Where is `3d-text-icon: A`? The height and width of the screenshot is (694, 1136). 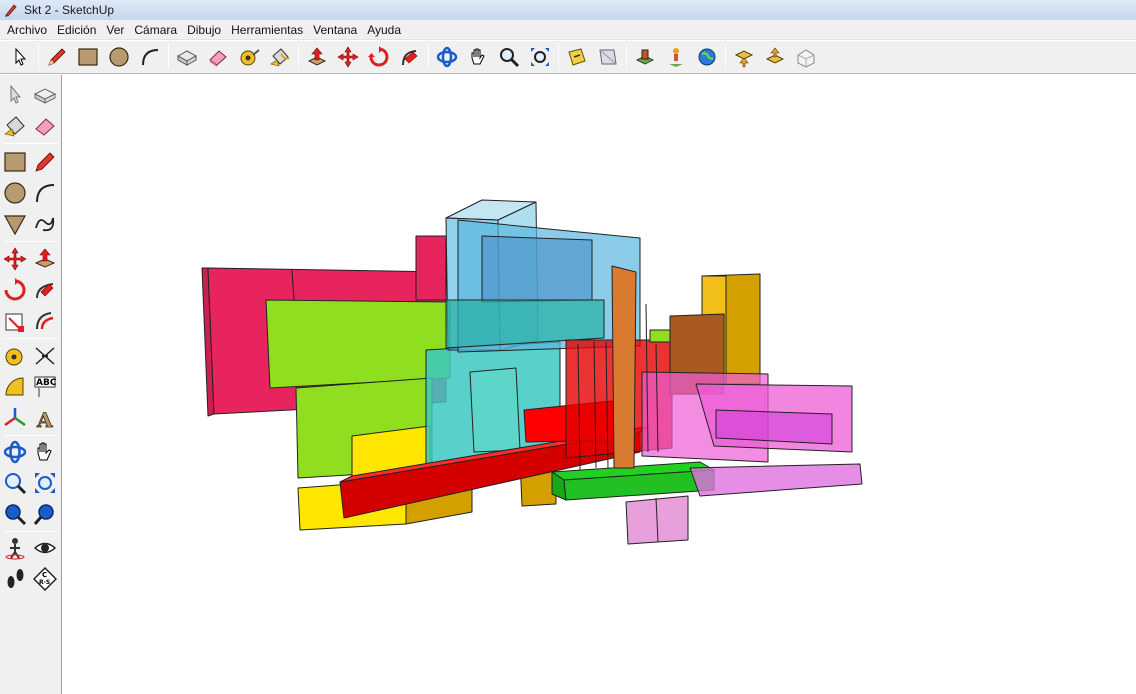 3d-text-icon: A is located at coordinates (45, 418).